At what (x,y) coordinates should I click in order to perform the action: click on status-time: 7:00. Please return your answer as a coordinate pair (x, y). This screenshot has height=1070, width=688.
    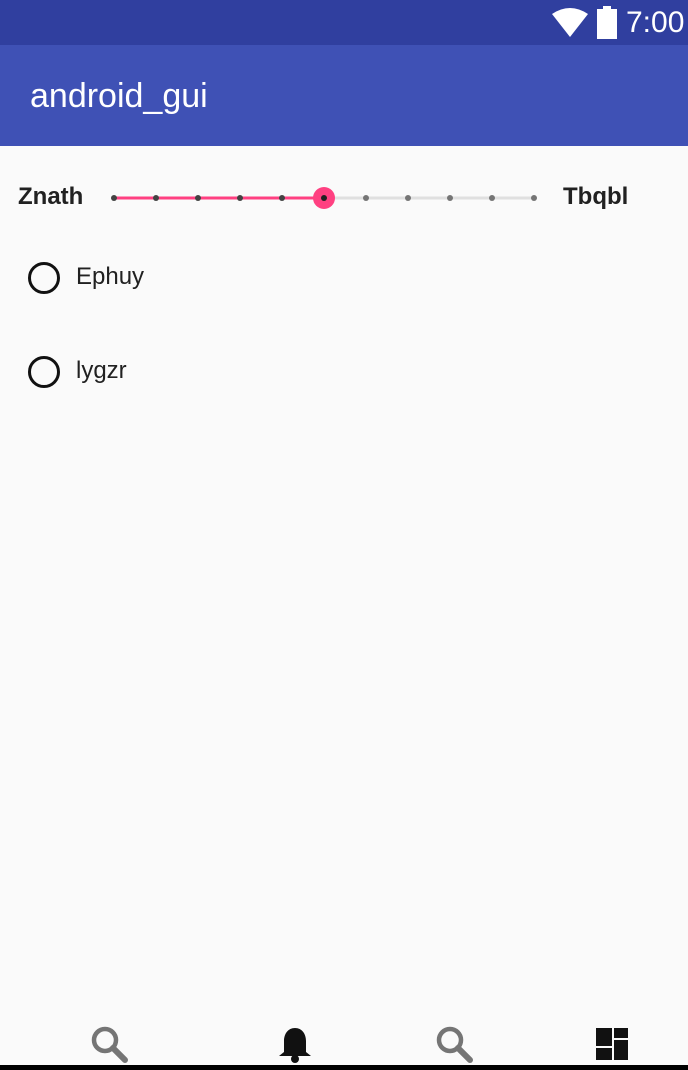
    Looking at the image, I should click on (655, 22).